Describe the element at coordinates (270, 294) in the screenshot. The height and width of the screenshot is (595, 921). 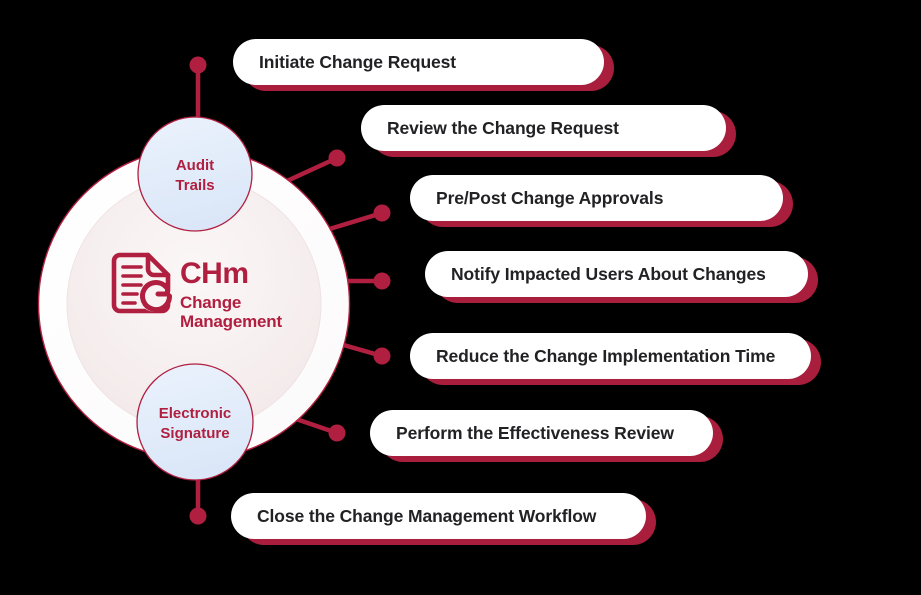
I see `hub-brand-text: CHm Change Management` at that location.